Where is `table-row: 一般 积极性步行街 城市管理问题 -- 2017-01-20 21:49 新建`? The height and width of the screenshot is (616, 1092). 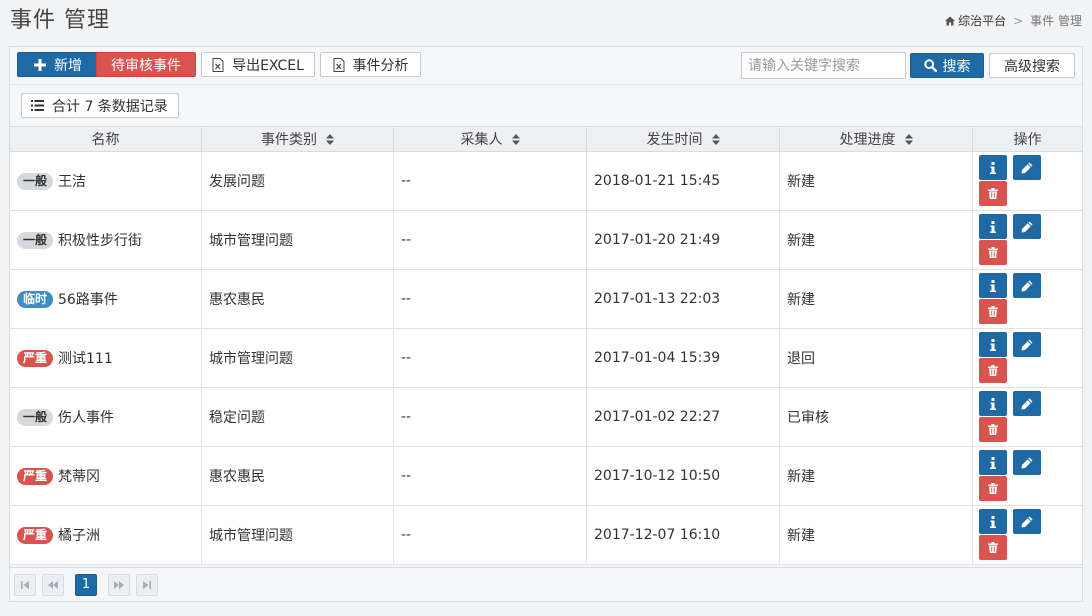
table-row: 一般 积极性步行街 城市管理问题 -- 2017-01-20 21:49 新建 is located at coordinates (546, 240).